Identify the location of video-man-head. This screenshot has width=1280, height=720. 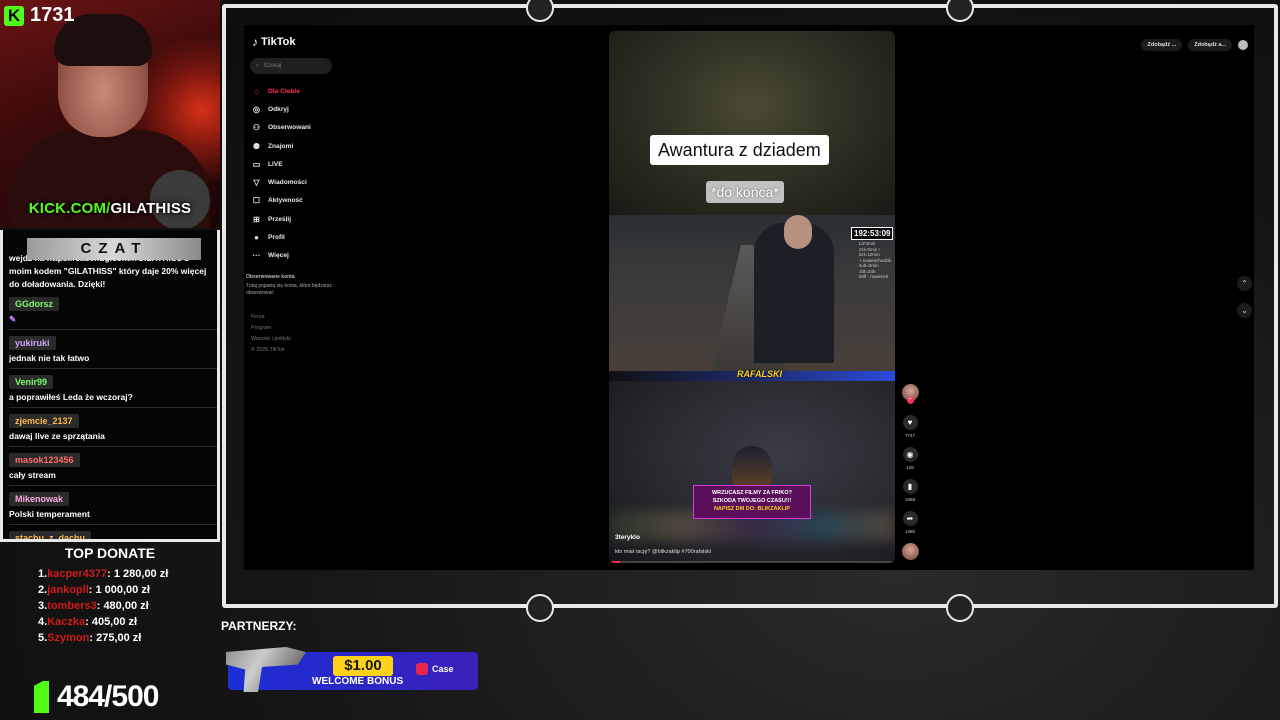
(798, 232).